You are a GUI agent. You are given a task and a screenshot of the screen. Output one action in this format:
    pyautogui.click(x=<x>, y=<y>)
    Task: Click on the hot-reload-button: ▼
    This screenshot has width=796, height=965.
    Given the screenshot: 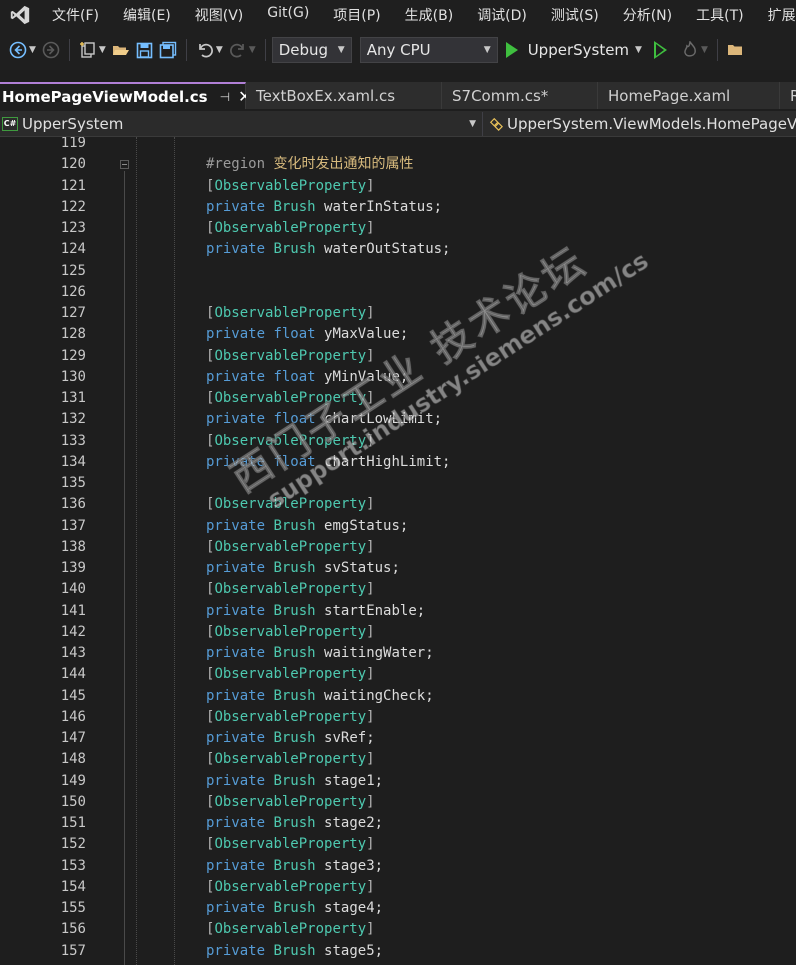 What is the action you would take?
    pyautogui.click(x=694, y=50)
    